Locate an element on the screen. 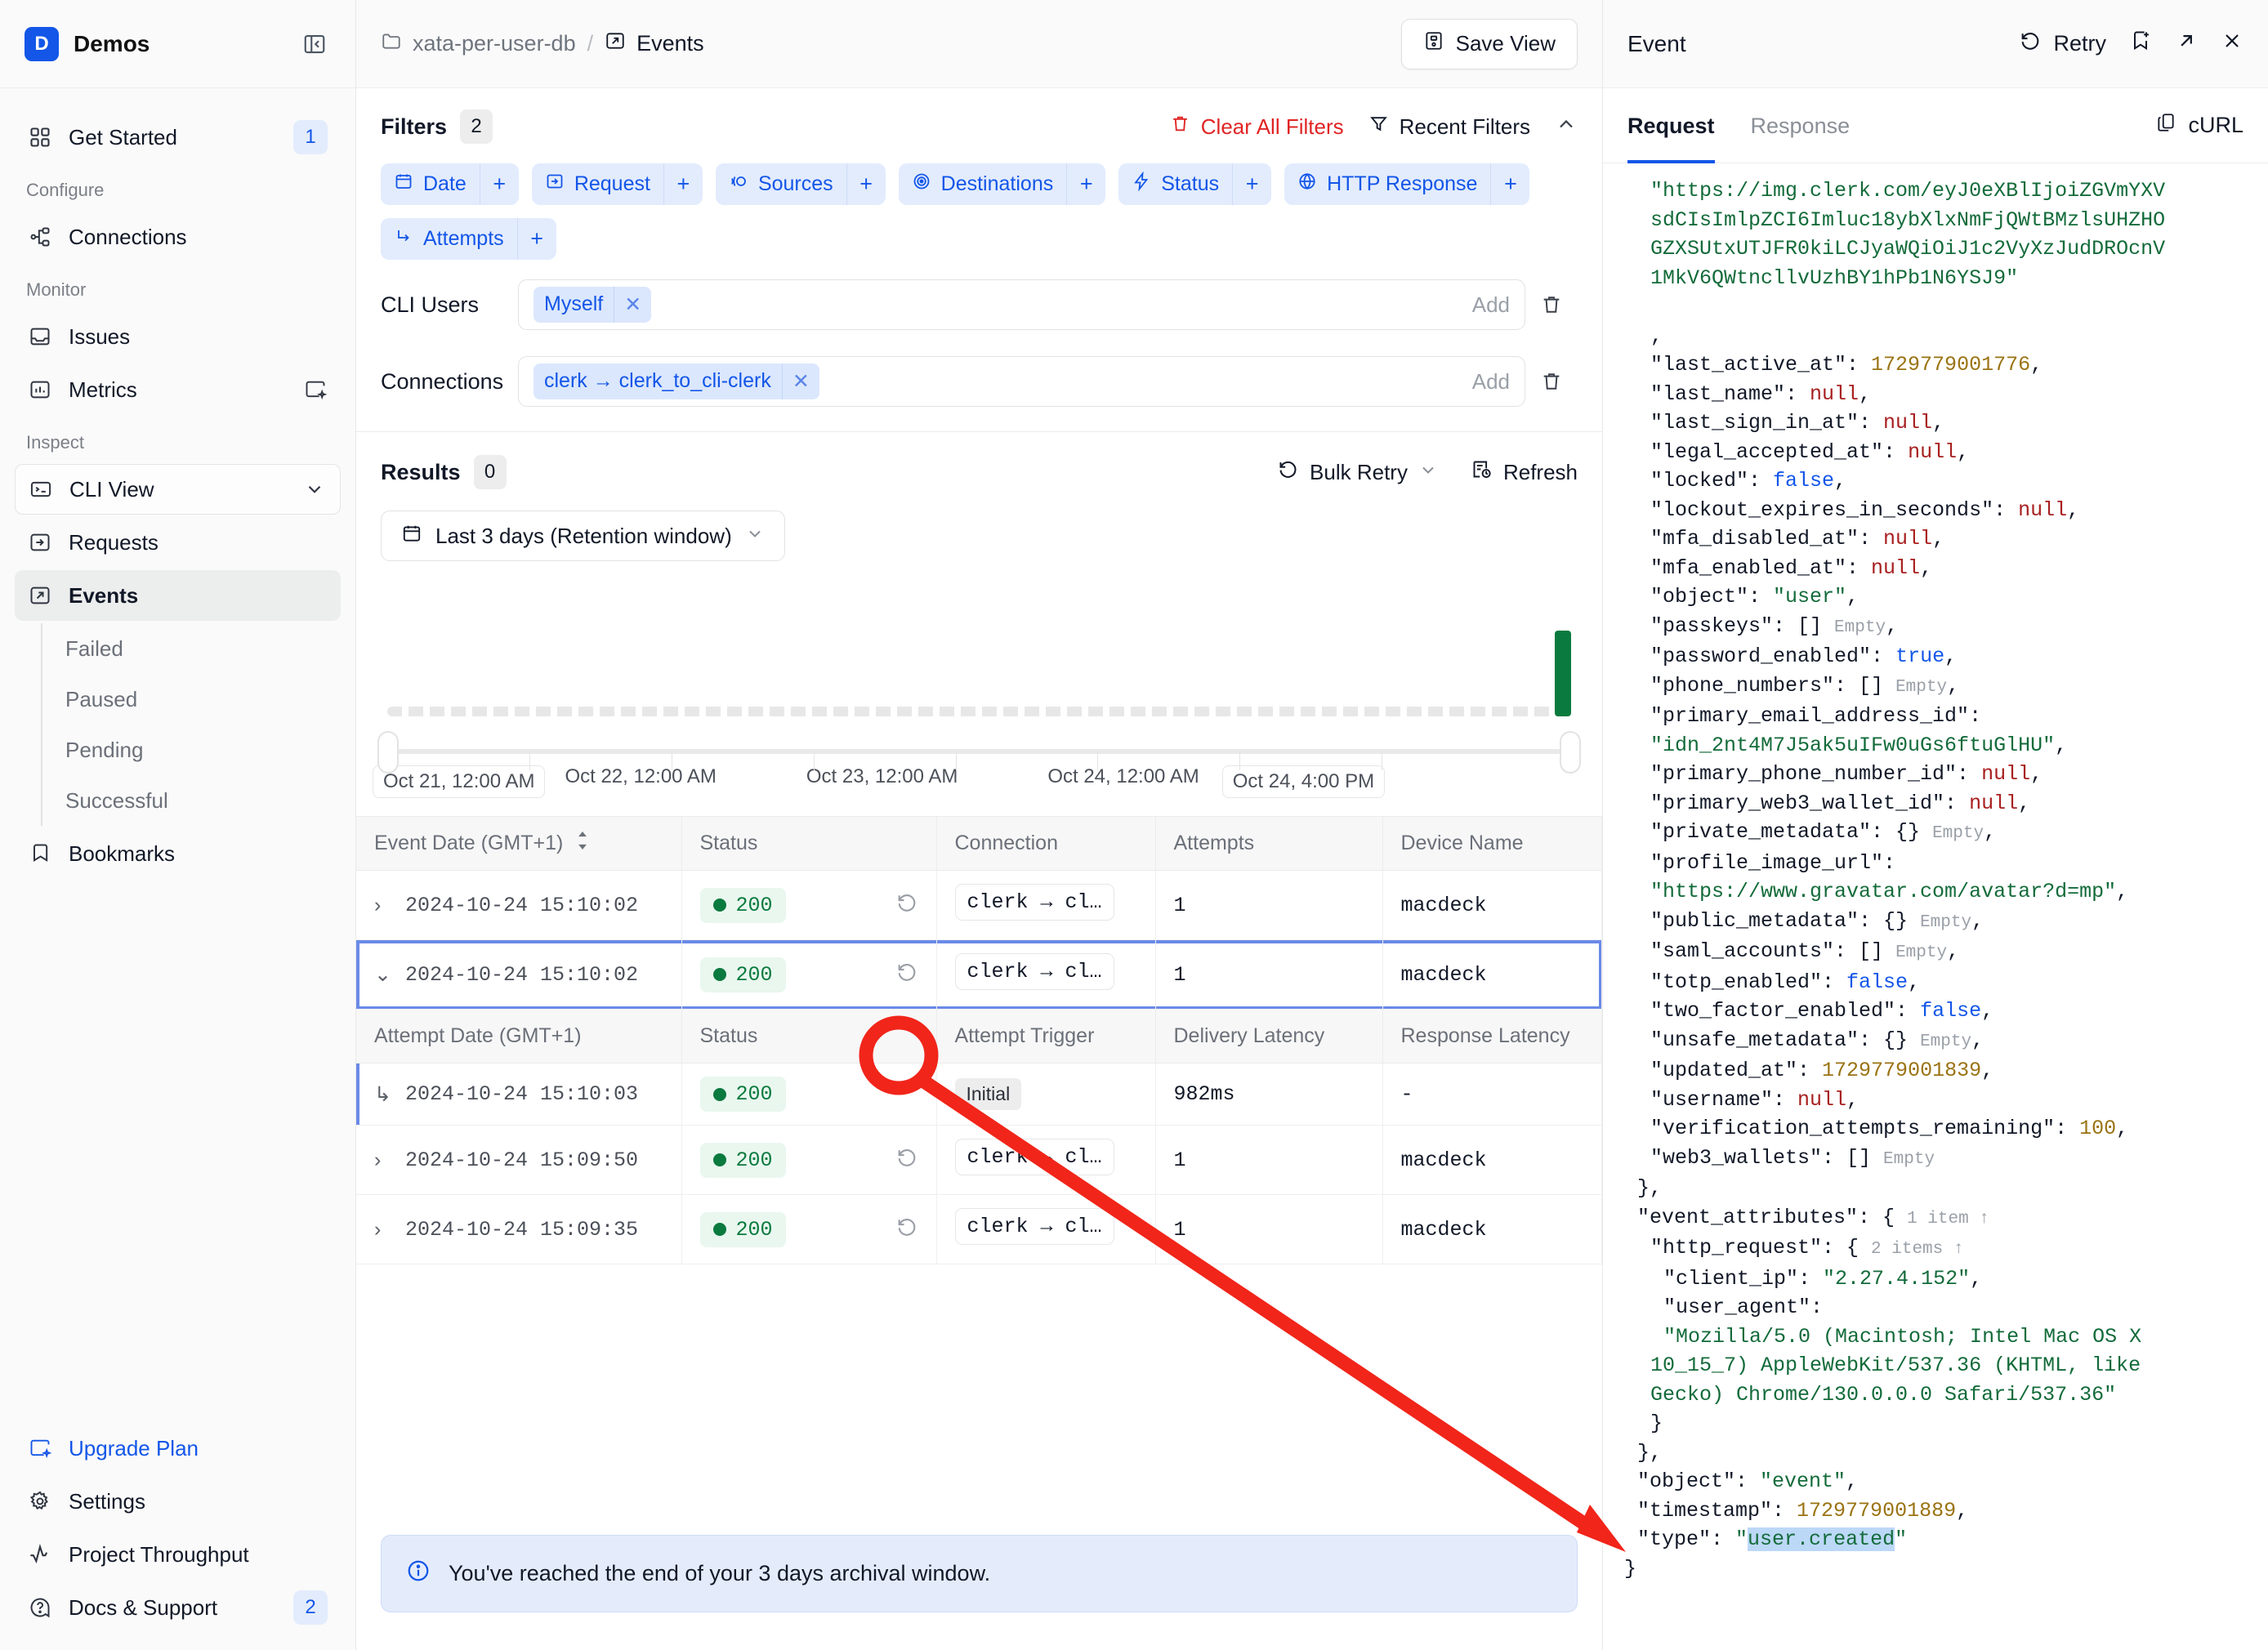  sidebar-item-bookmarks: Bookmarks is located at coordinates (178, 853).